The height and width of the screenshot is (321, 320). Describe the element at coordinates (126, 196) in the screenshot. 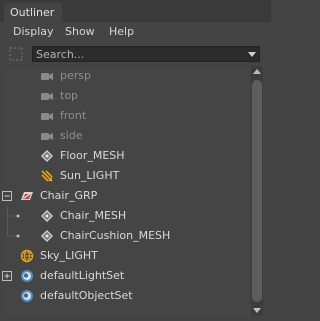

I see `tree-item-chair-grp: Chair_GRP` at that location.